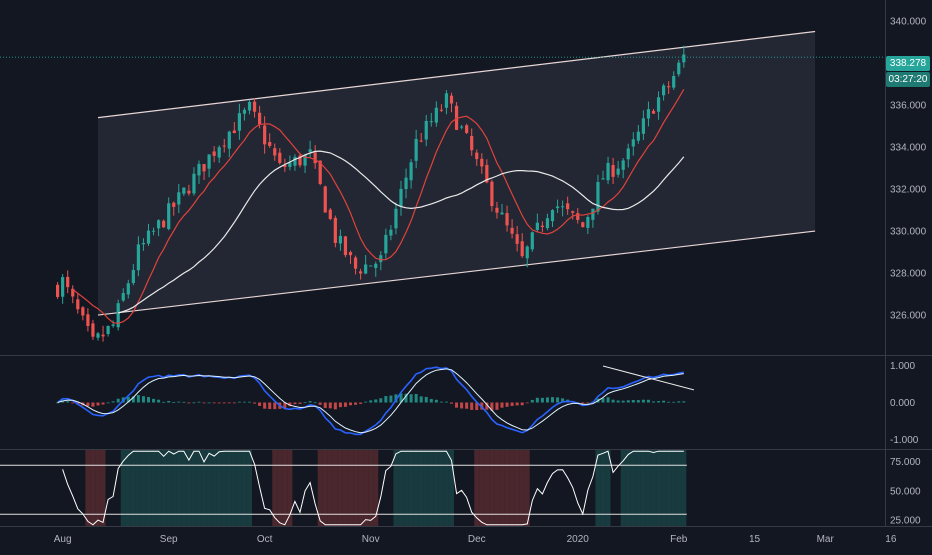  I want to click on countdown-tag: 03:27:20, so click(908, 79).